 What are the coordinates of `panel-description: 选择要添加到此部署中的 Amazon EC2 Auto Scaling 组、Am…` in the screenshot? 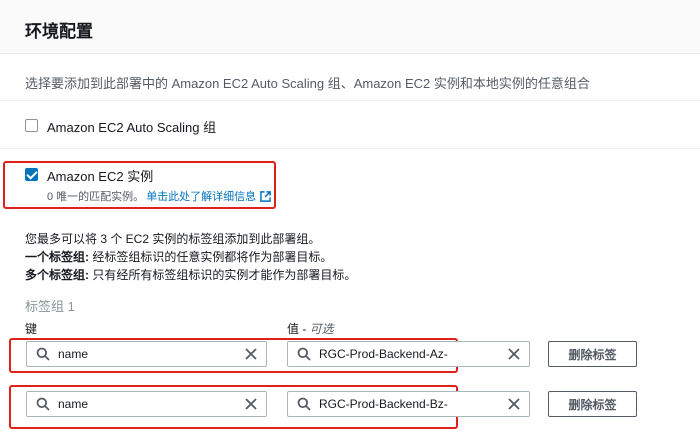 It's located at (307, 83).